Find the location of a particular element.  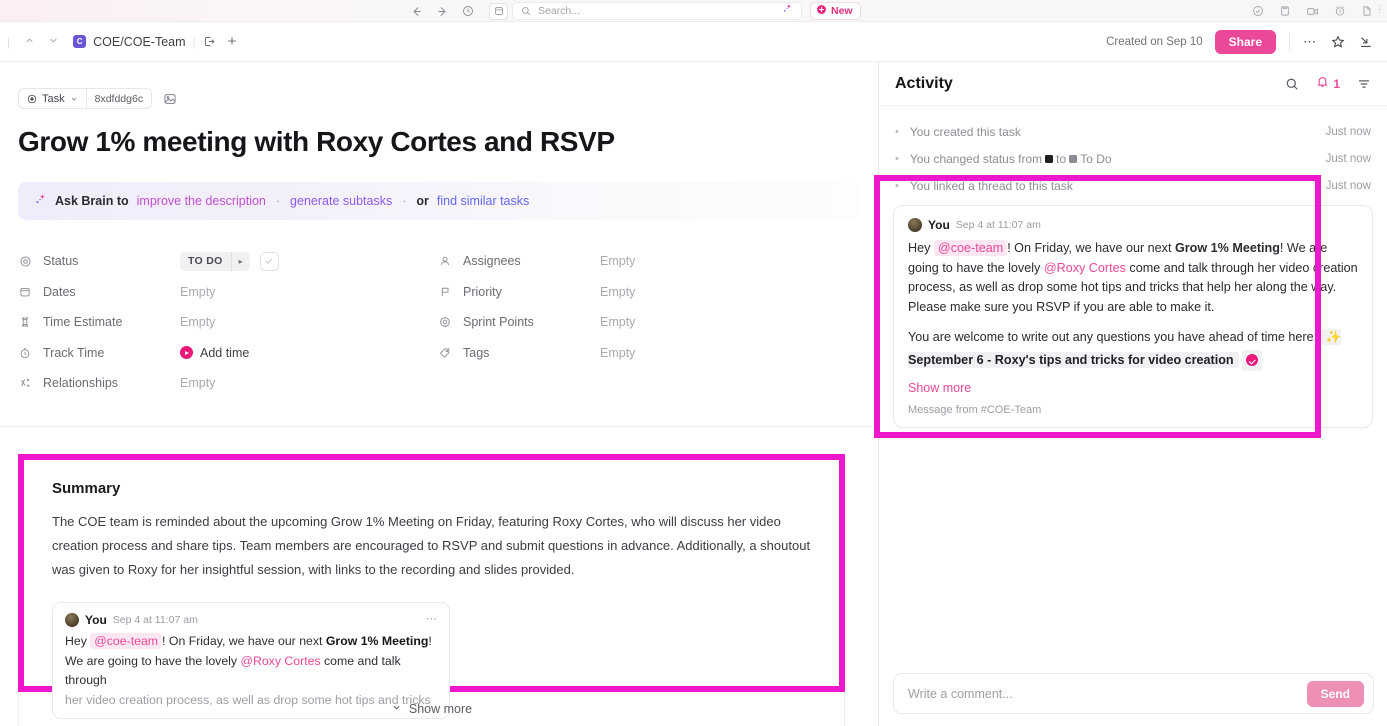

plus-circle-icon is located at coordinates (821, 11).